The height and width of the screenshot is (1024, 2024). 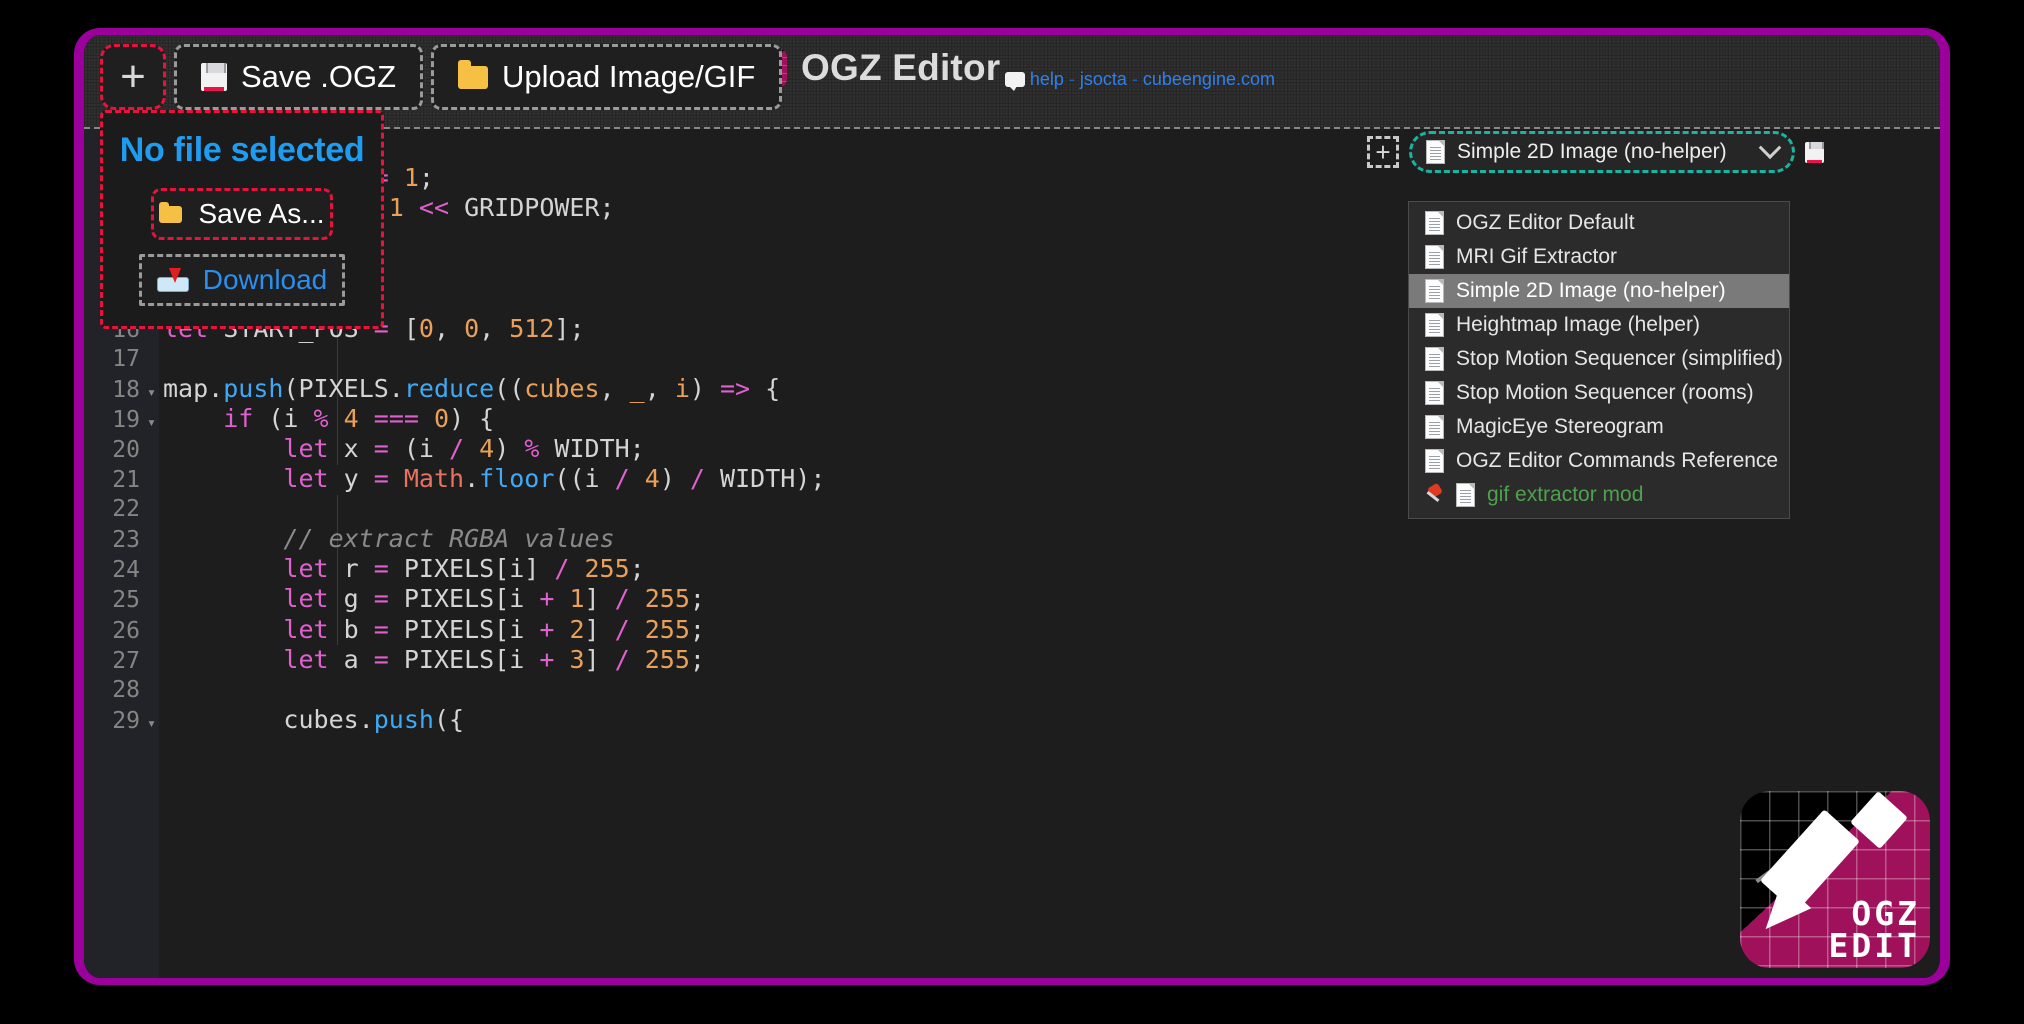 I want to click on floppy-disk-icon, so click(x=214, y=77).